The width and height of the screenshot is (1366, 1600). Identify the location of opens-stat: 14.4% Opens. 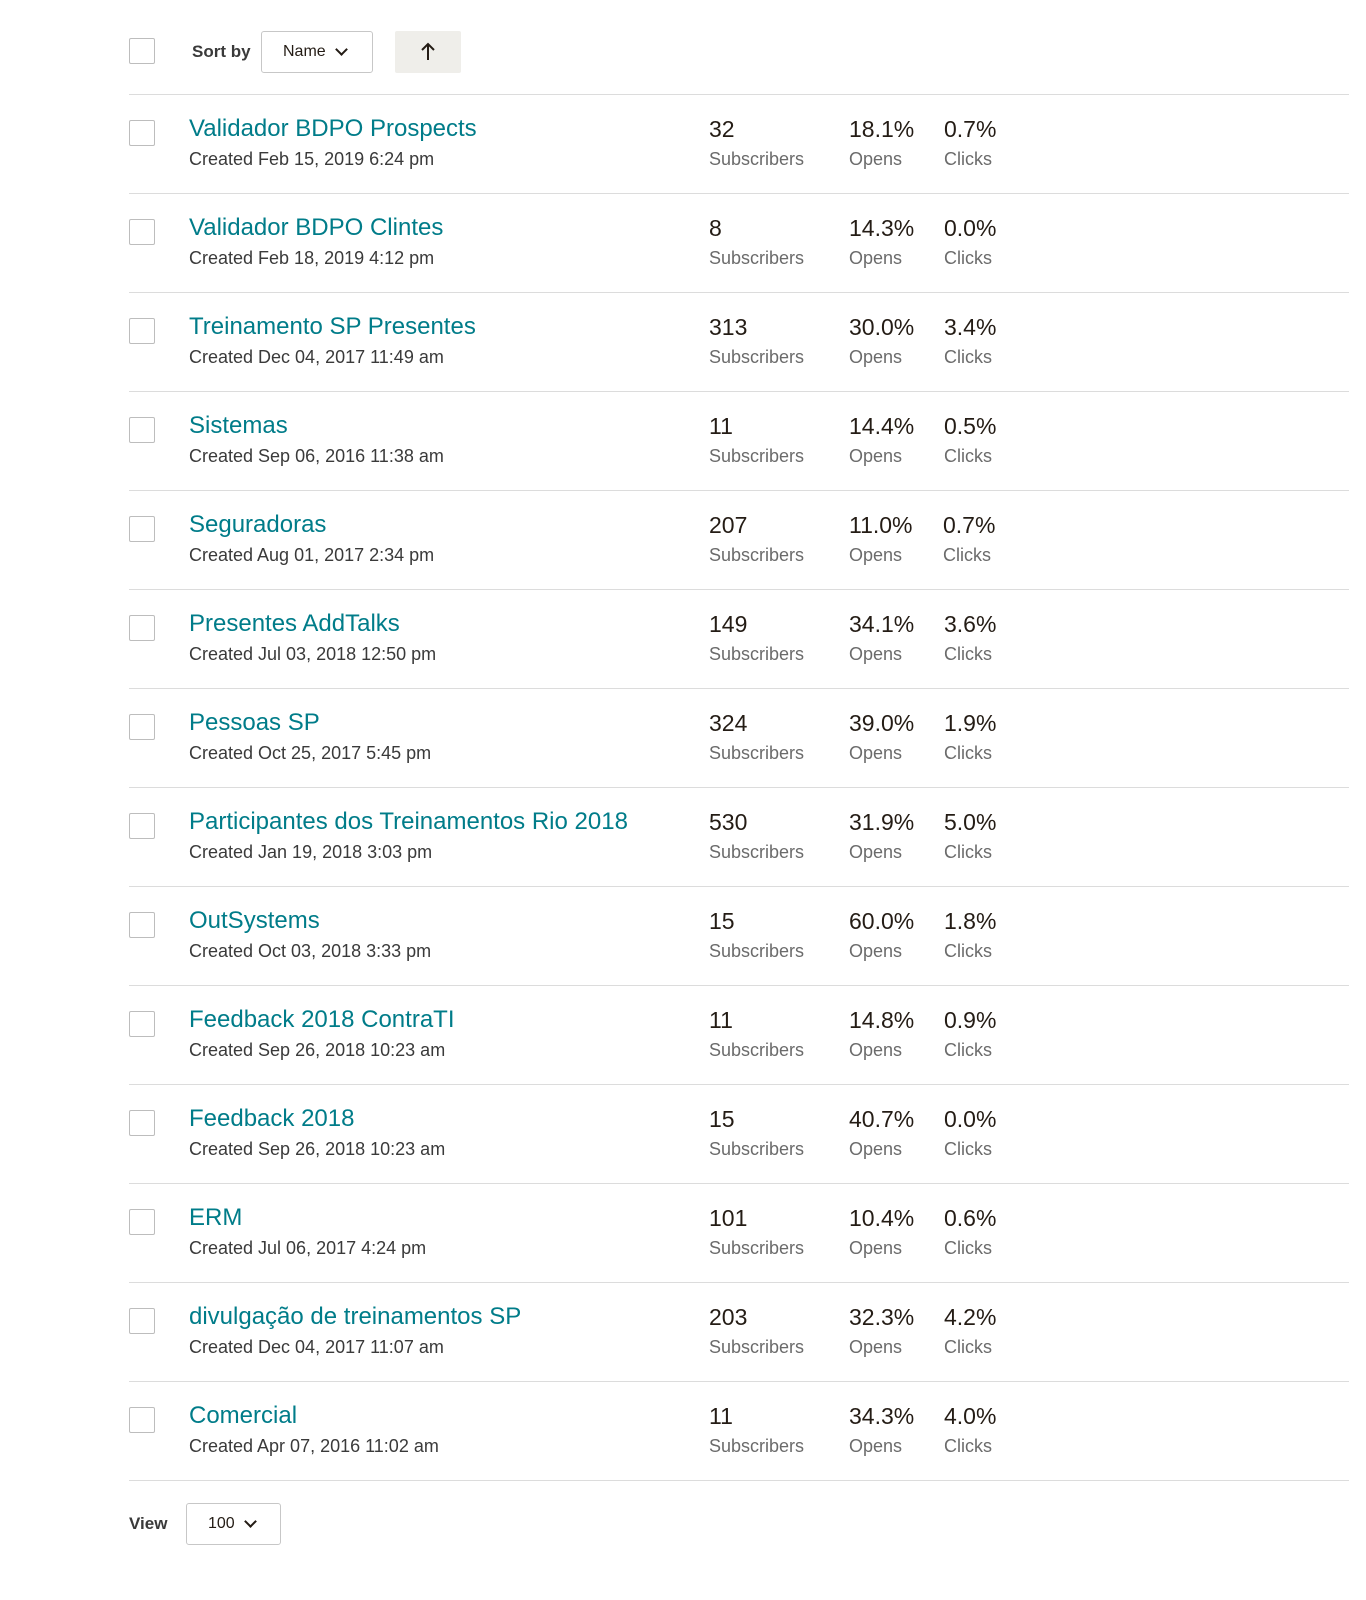
(881, 440).